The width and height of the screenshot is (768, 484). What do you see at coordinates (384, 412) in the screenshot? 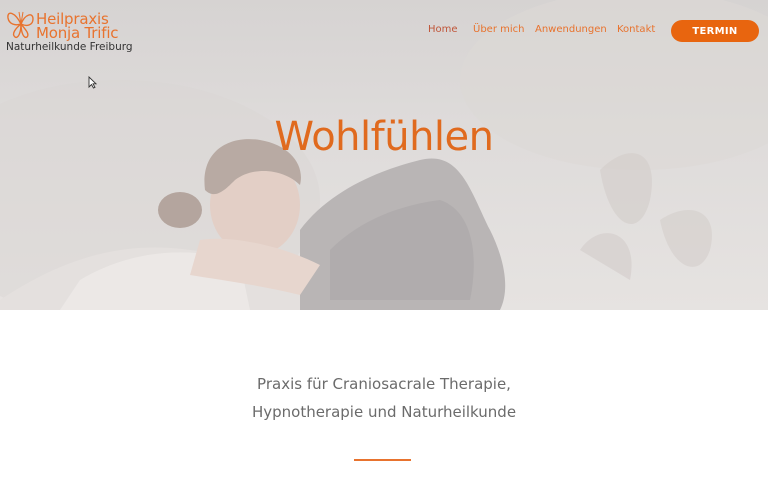
I see `intro-line-2: Hypnotherapie und Naturheilkunde` at bounding box center [384, 412].